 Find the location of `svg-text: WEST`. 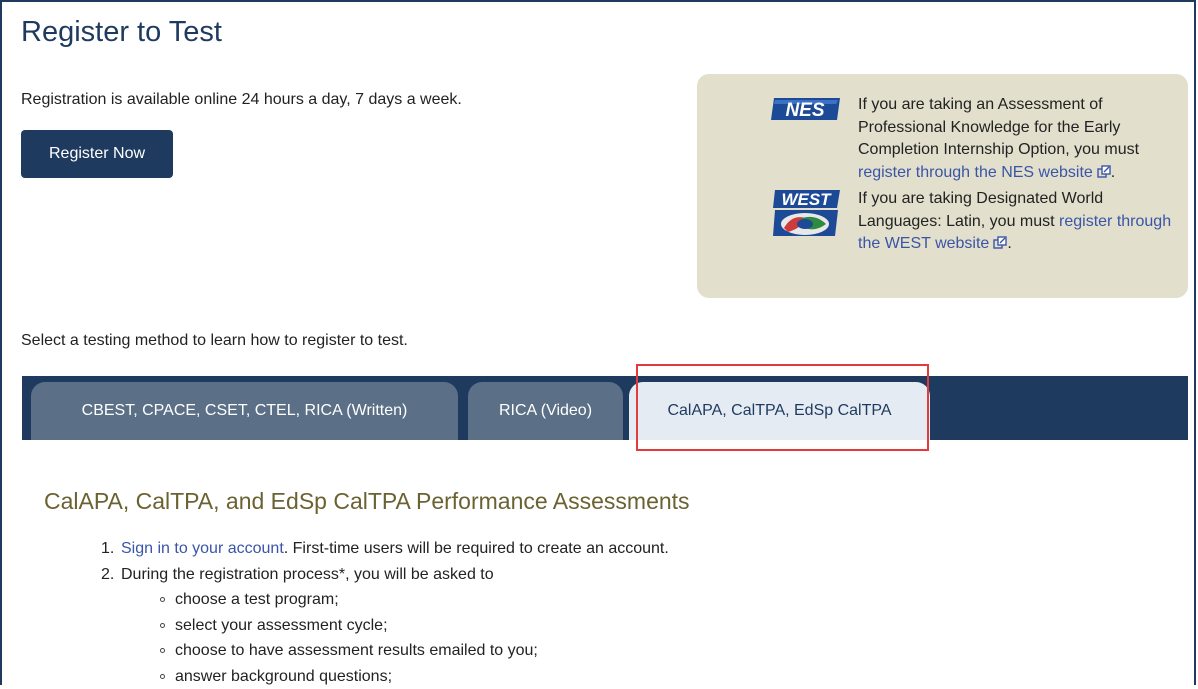

svg-text: WEST is located at coordinates (806, 199).